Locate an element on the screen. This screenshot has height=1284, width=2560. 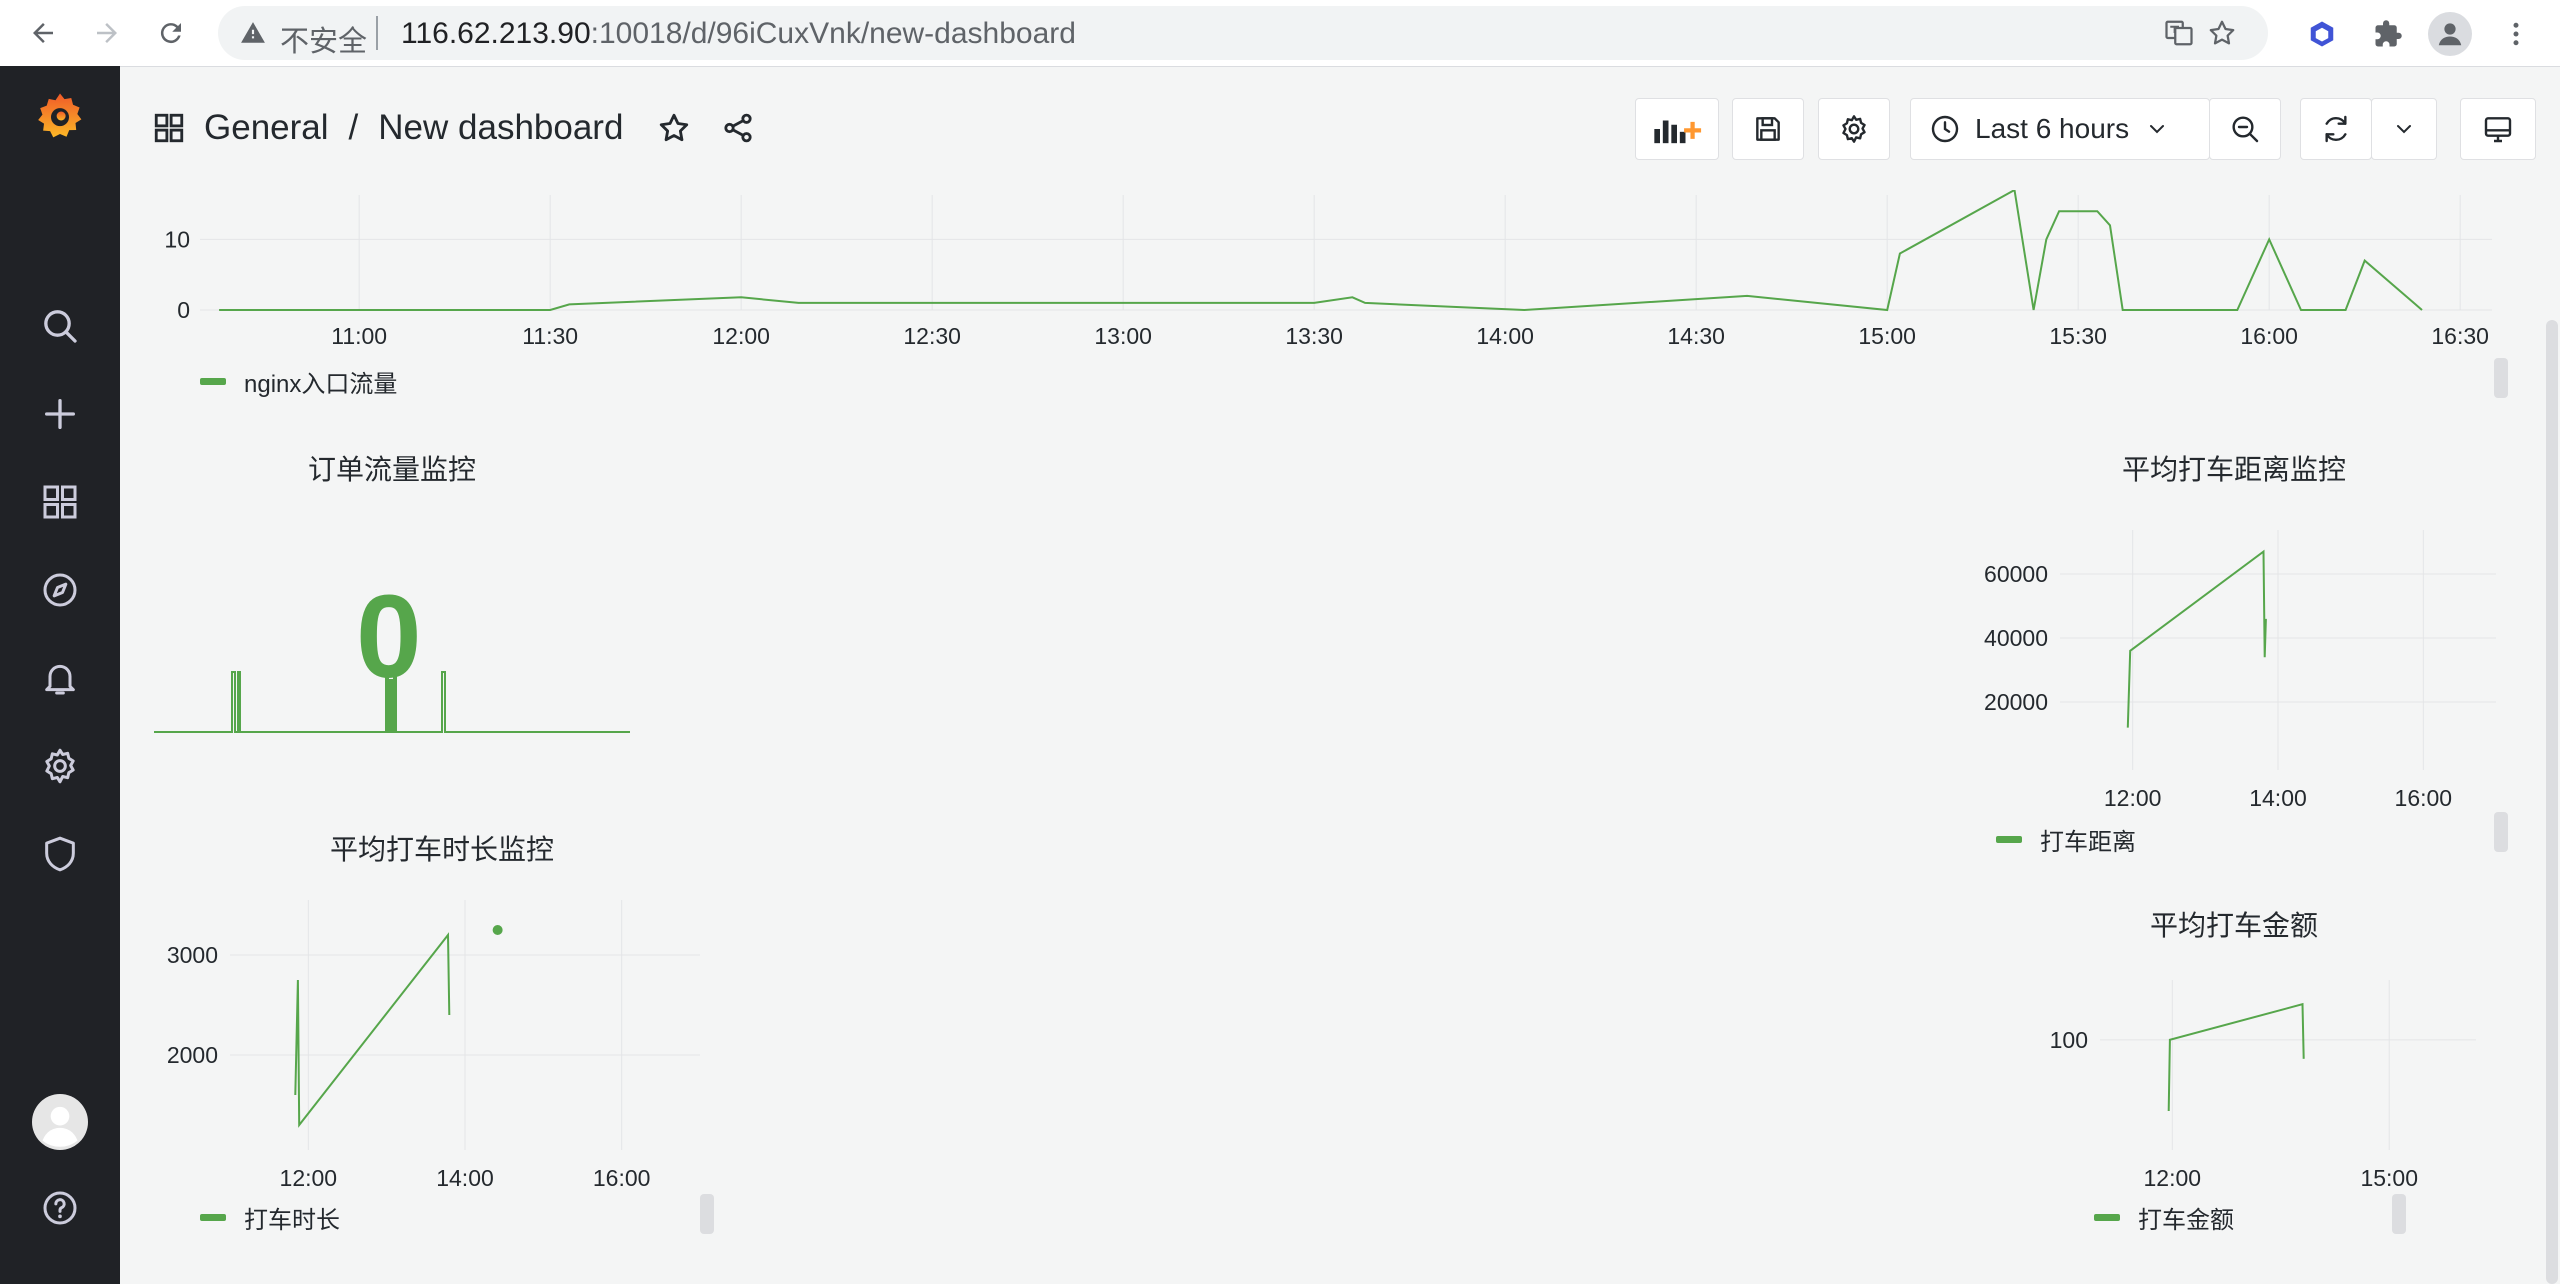
warning-icon is located at coordinates (253, 32).